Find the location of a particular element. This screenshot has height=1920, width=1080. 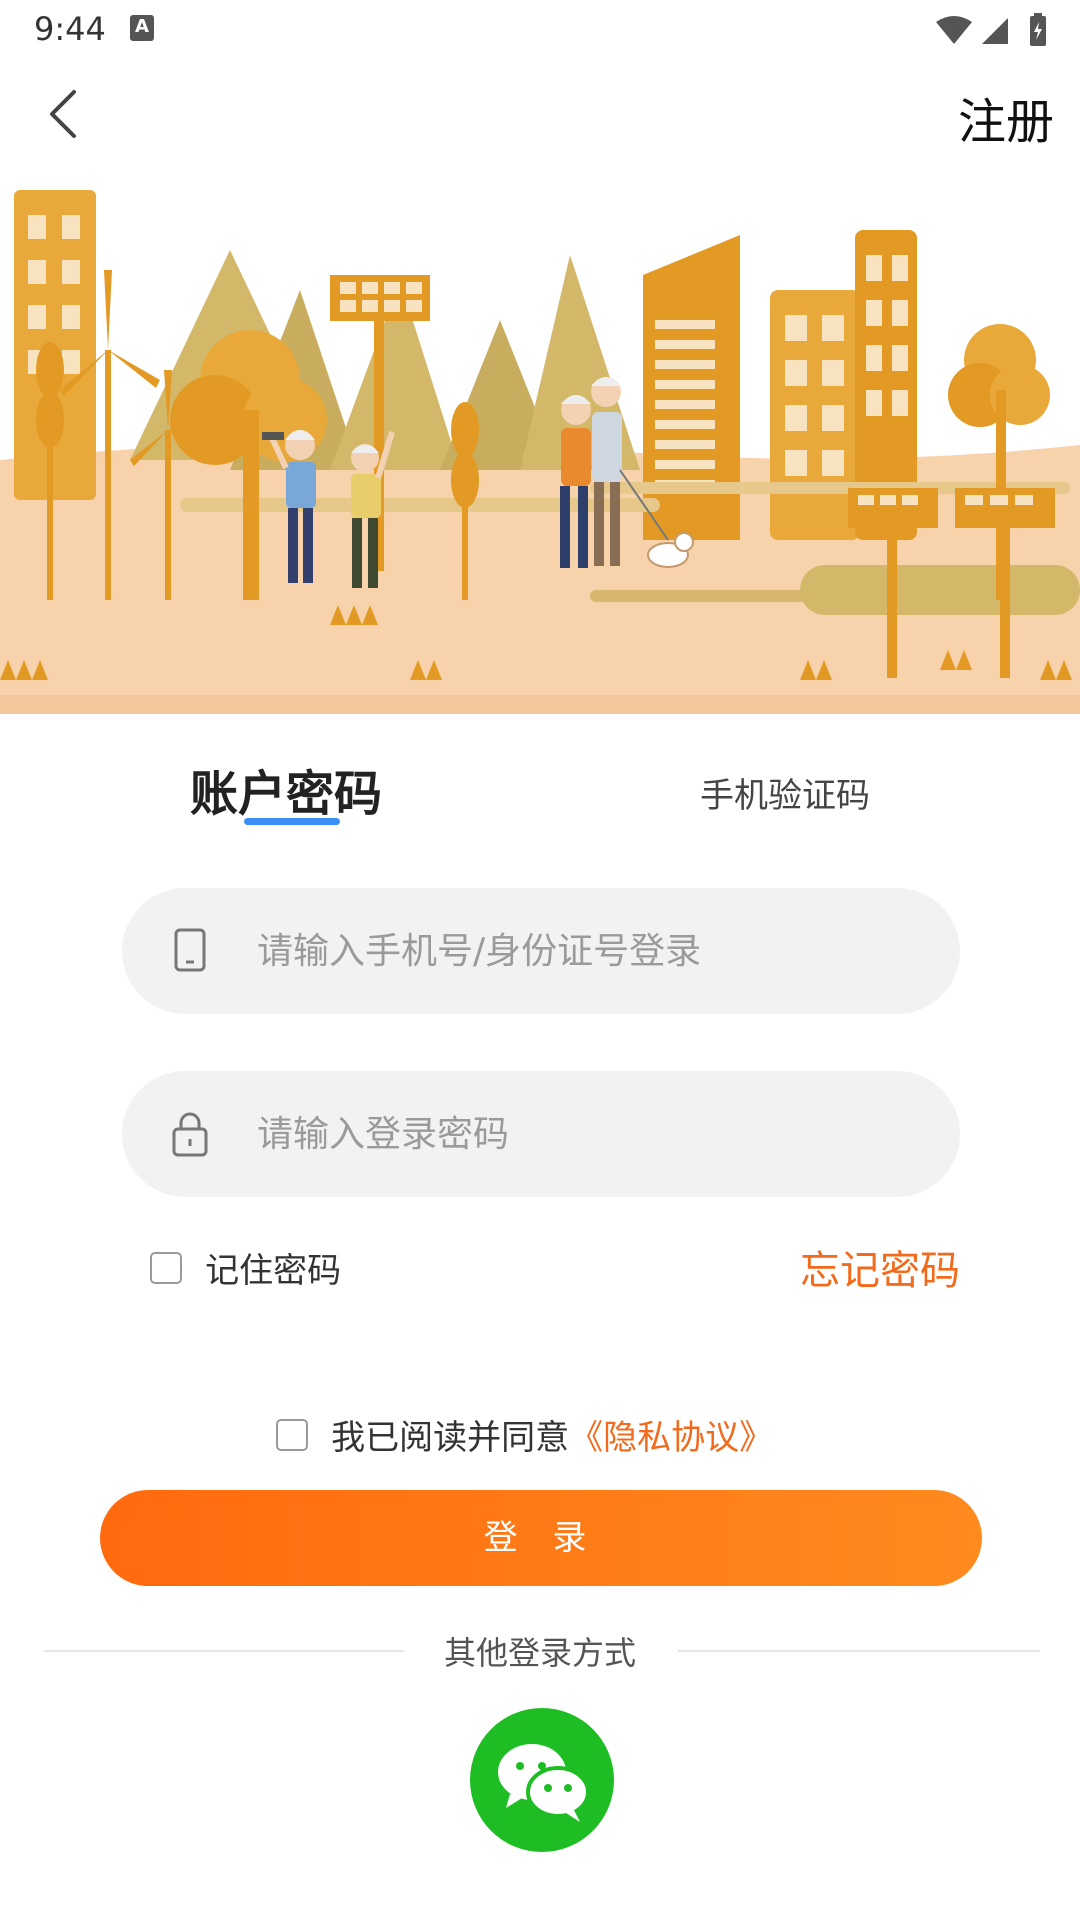

phone-icon is located at coordinates (190, 950).